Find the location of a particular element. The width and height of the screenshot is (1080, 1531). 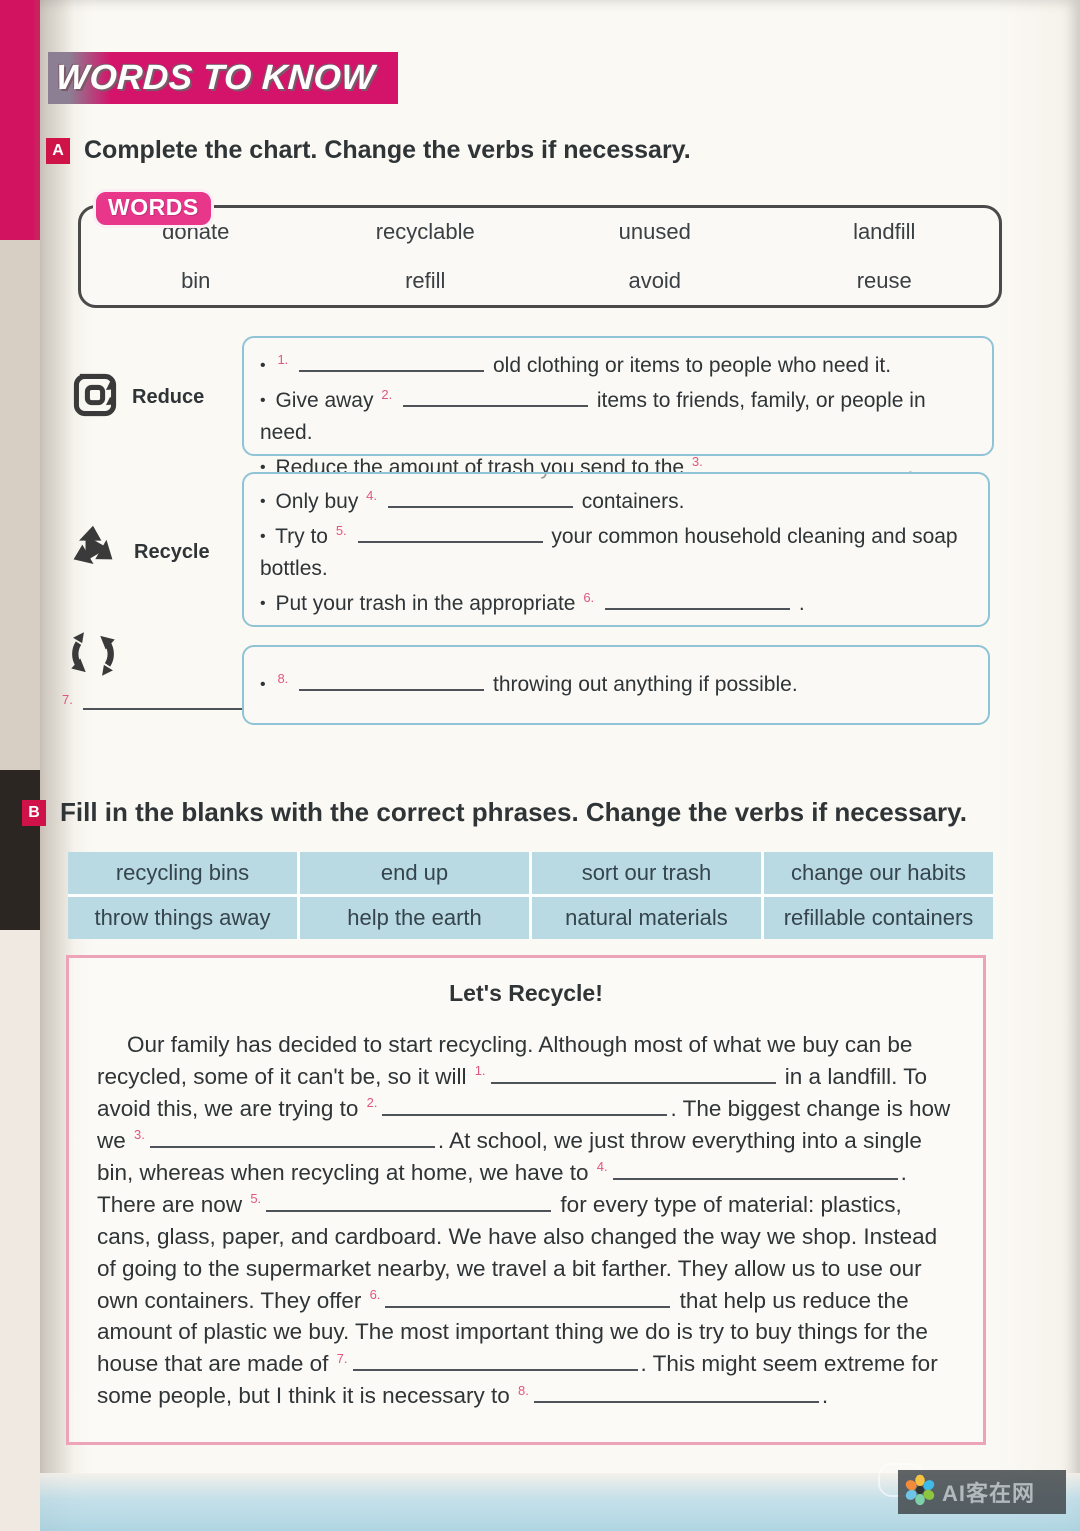

watermark: AI客在网 is located at coordinates (982, 1492).